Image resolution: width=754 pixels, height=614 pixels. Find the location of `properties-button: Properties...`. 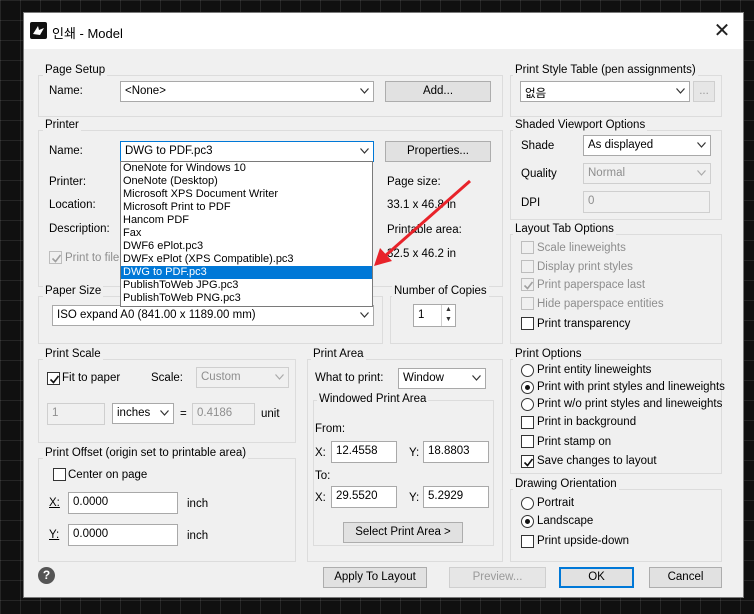

properties-button: Properties... is located at coordinates (438, 151).